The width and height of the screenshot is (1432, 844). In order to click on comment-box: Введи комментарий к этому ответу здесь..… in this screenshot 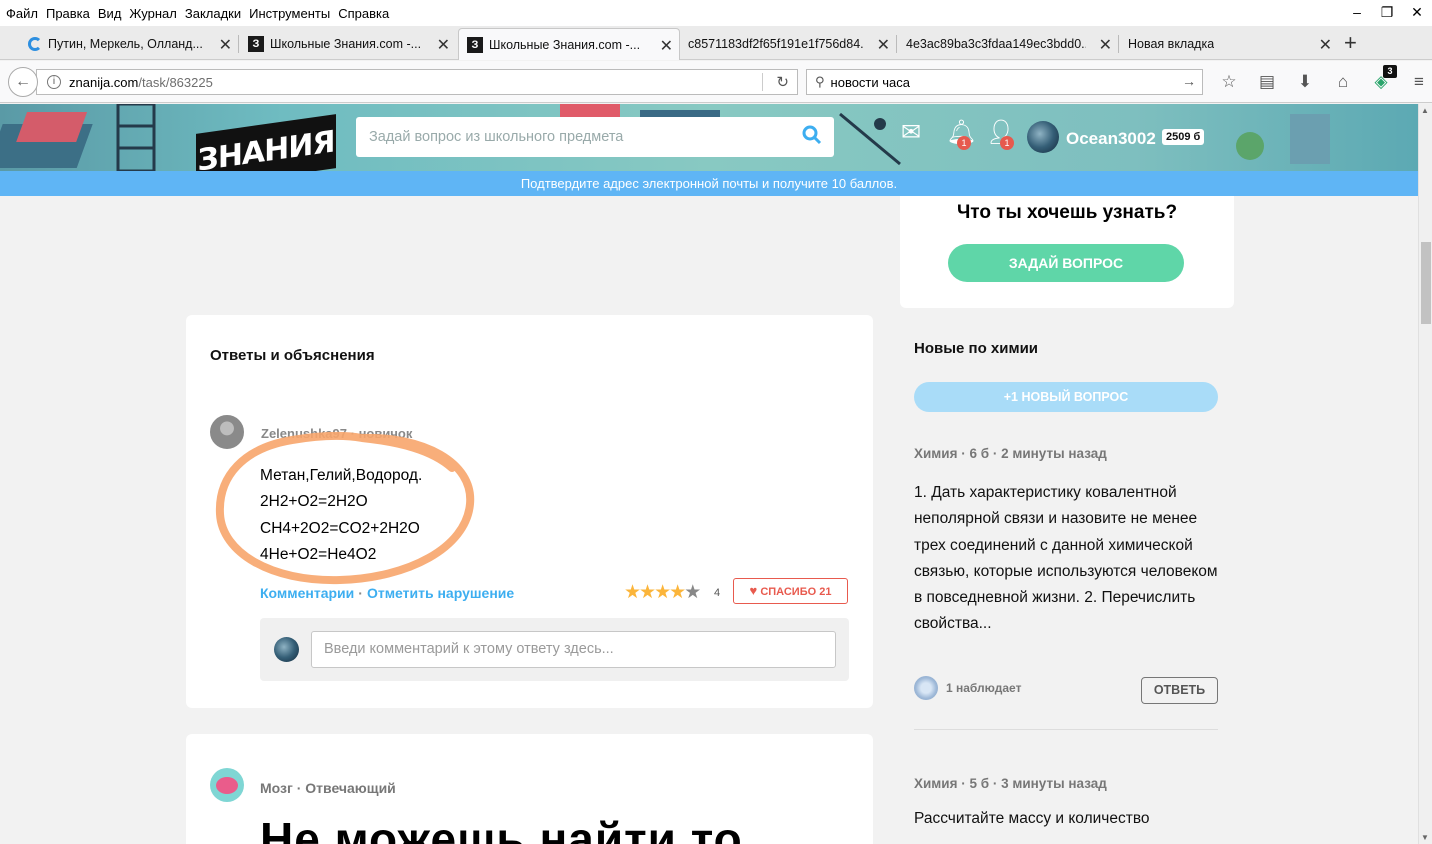, I will do `click(554, 649)`.